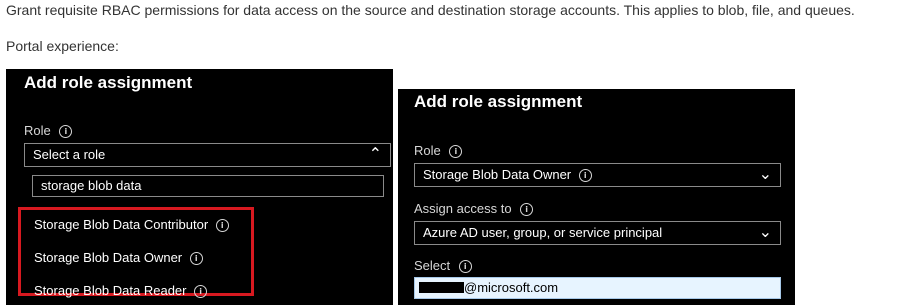 This screenshot has width=903, height=305. I want to click on assign-access-label: Assign access to i, so click(474, 209).